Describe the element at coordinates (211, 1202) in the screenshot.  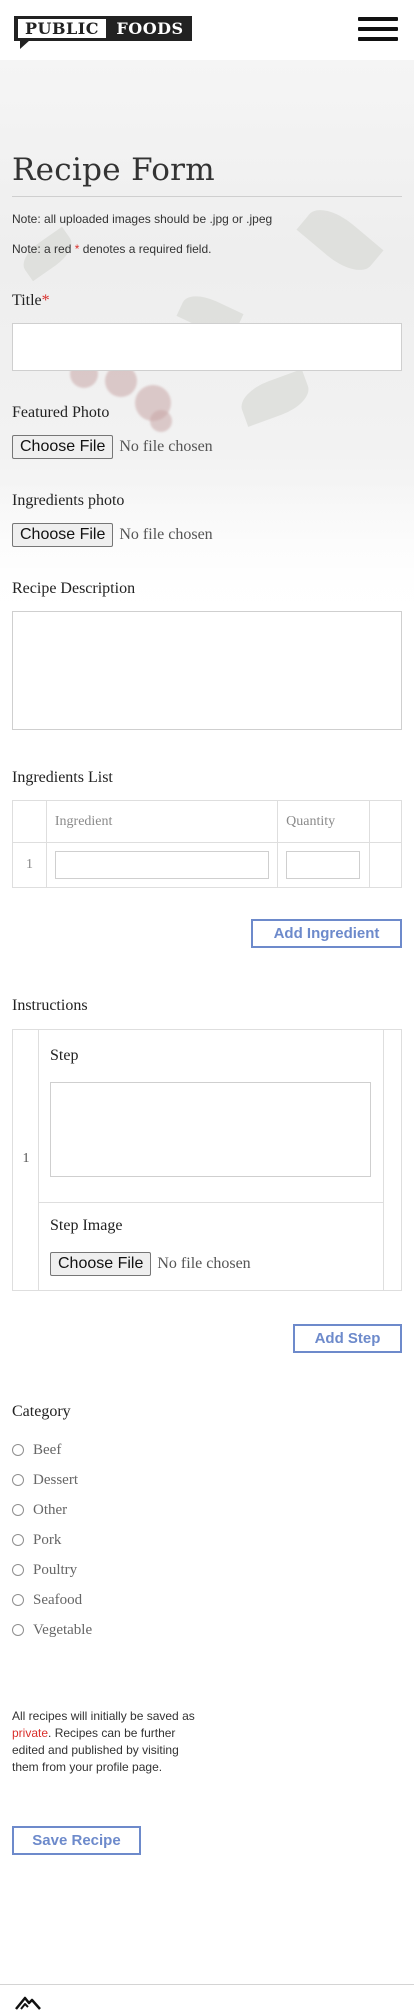
I see `step-divider` at that location.